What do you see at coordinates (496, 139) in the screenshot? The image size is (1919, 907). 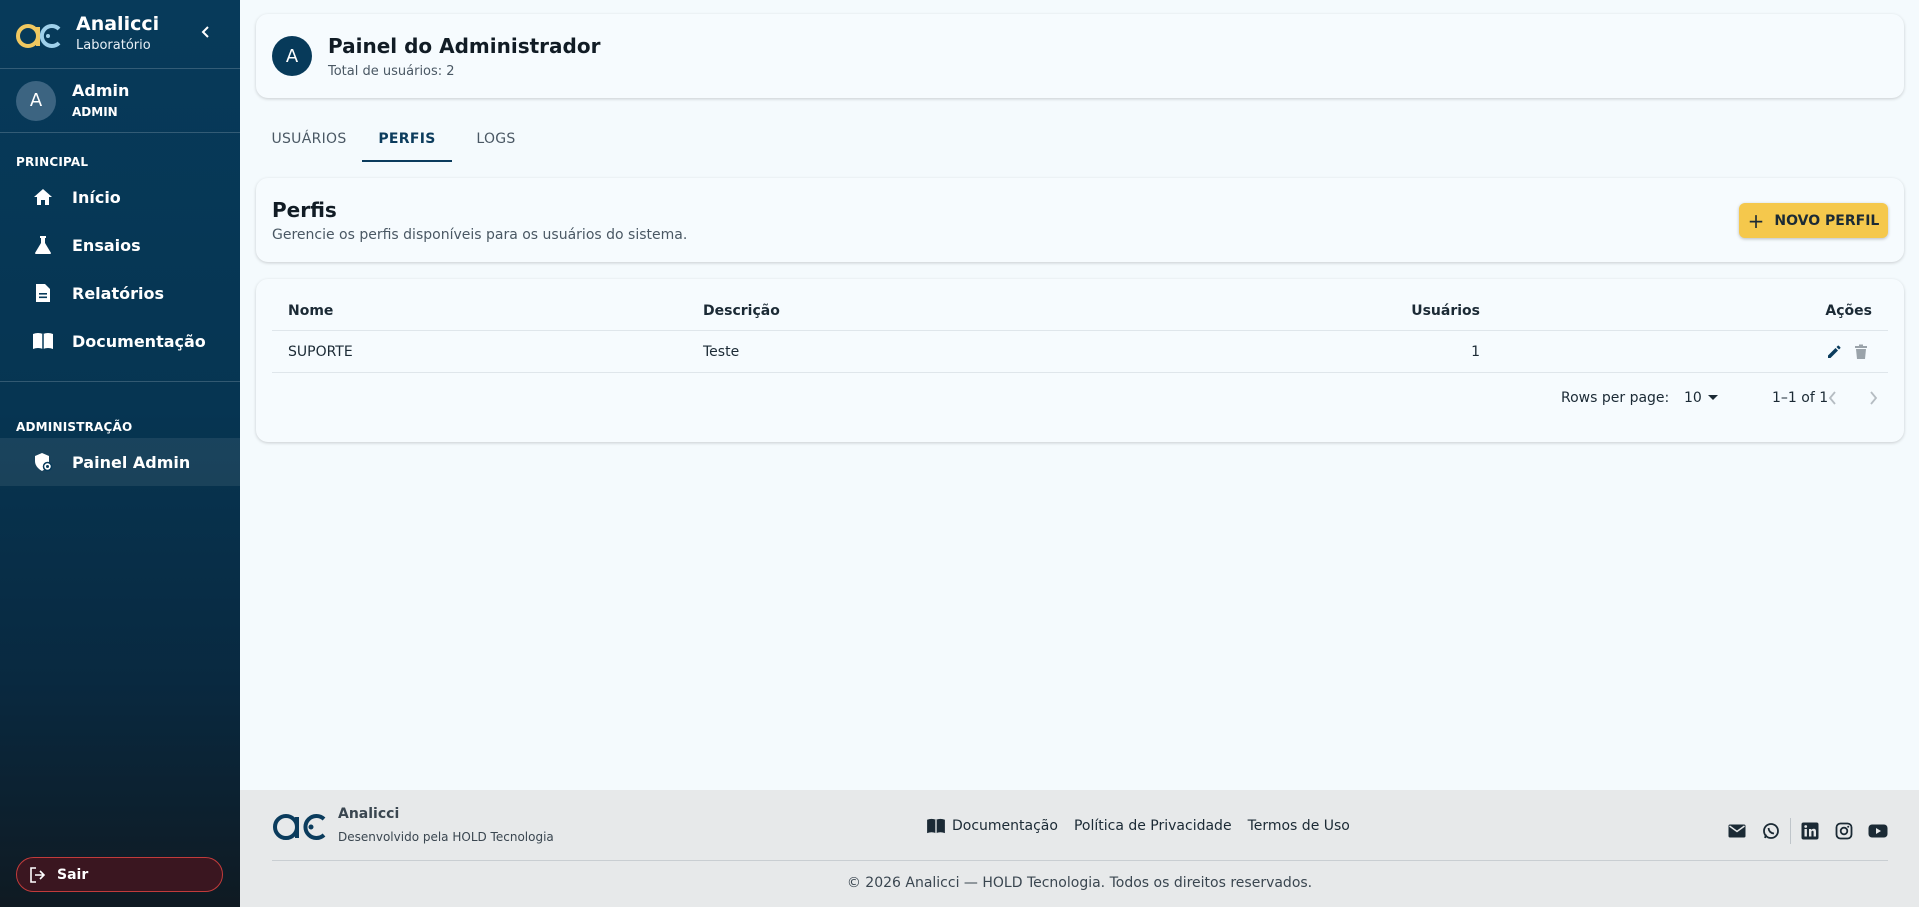 I see `tab-logs: LOGS` at bounding box center [496, 139].